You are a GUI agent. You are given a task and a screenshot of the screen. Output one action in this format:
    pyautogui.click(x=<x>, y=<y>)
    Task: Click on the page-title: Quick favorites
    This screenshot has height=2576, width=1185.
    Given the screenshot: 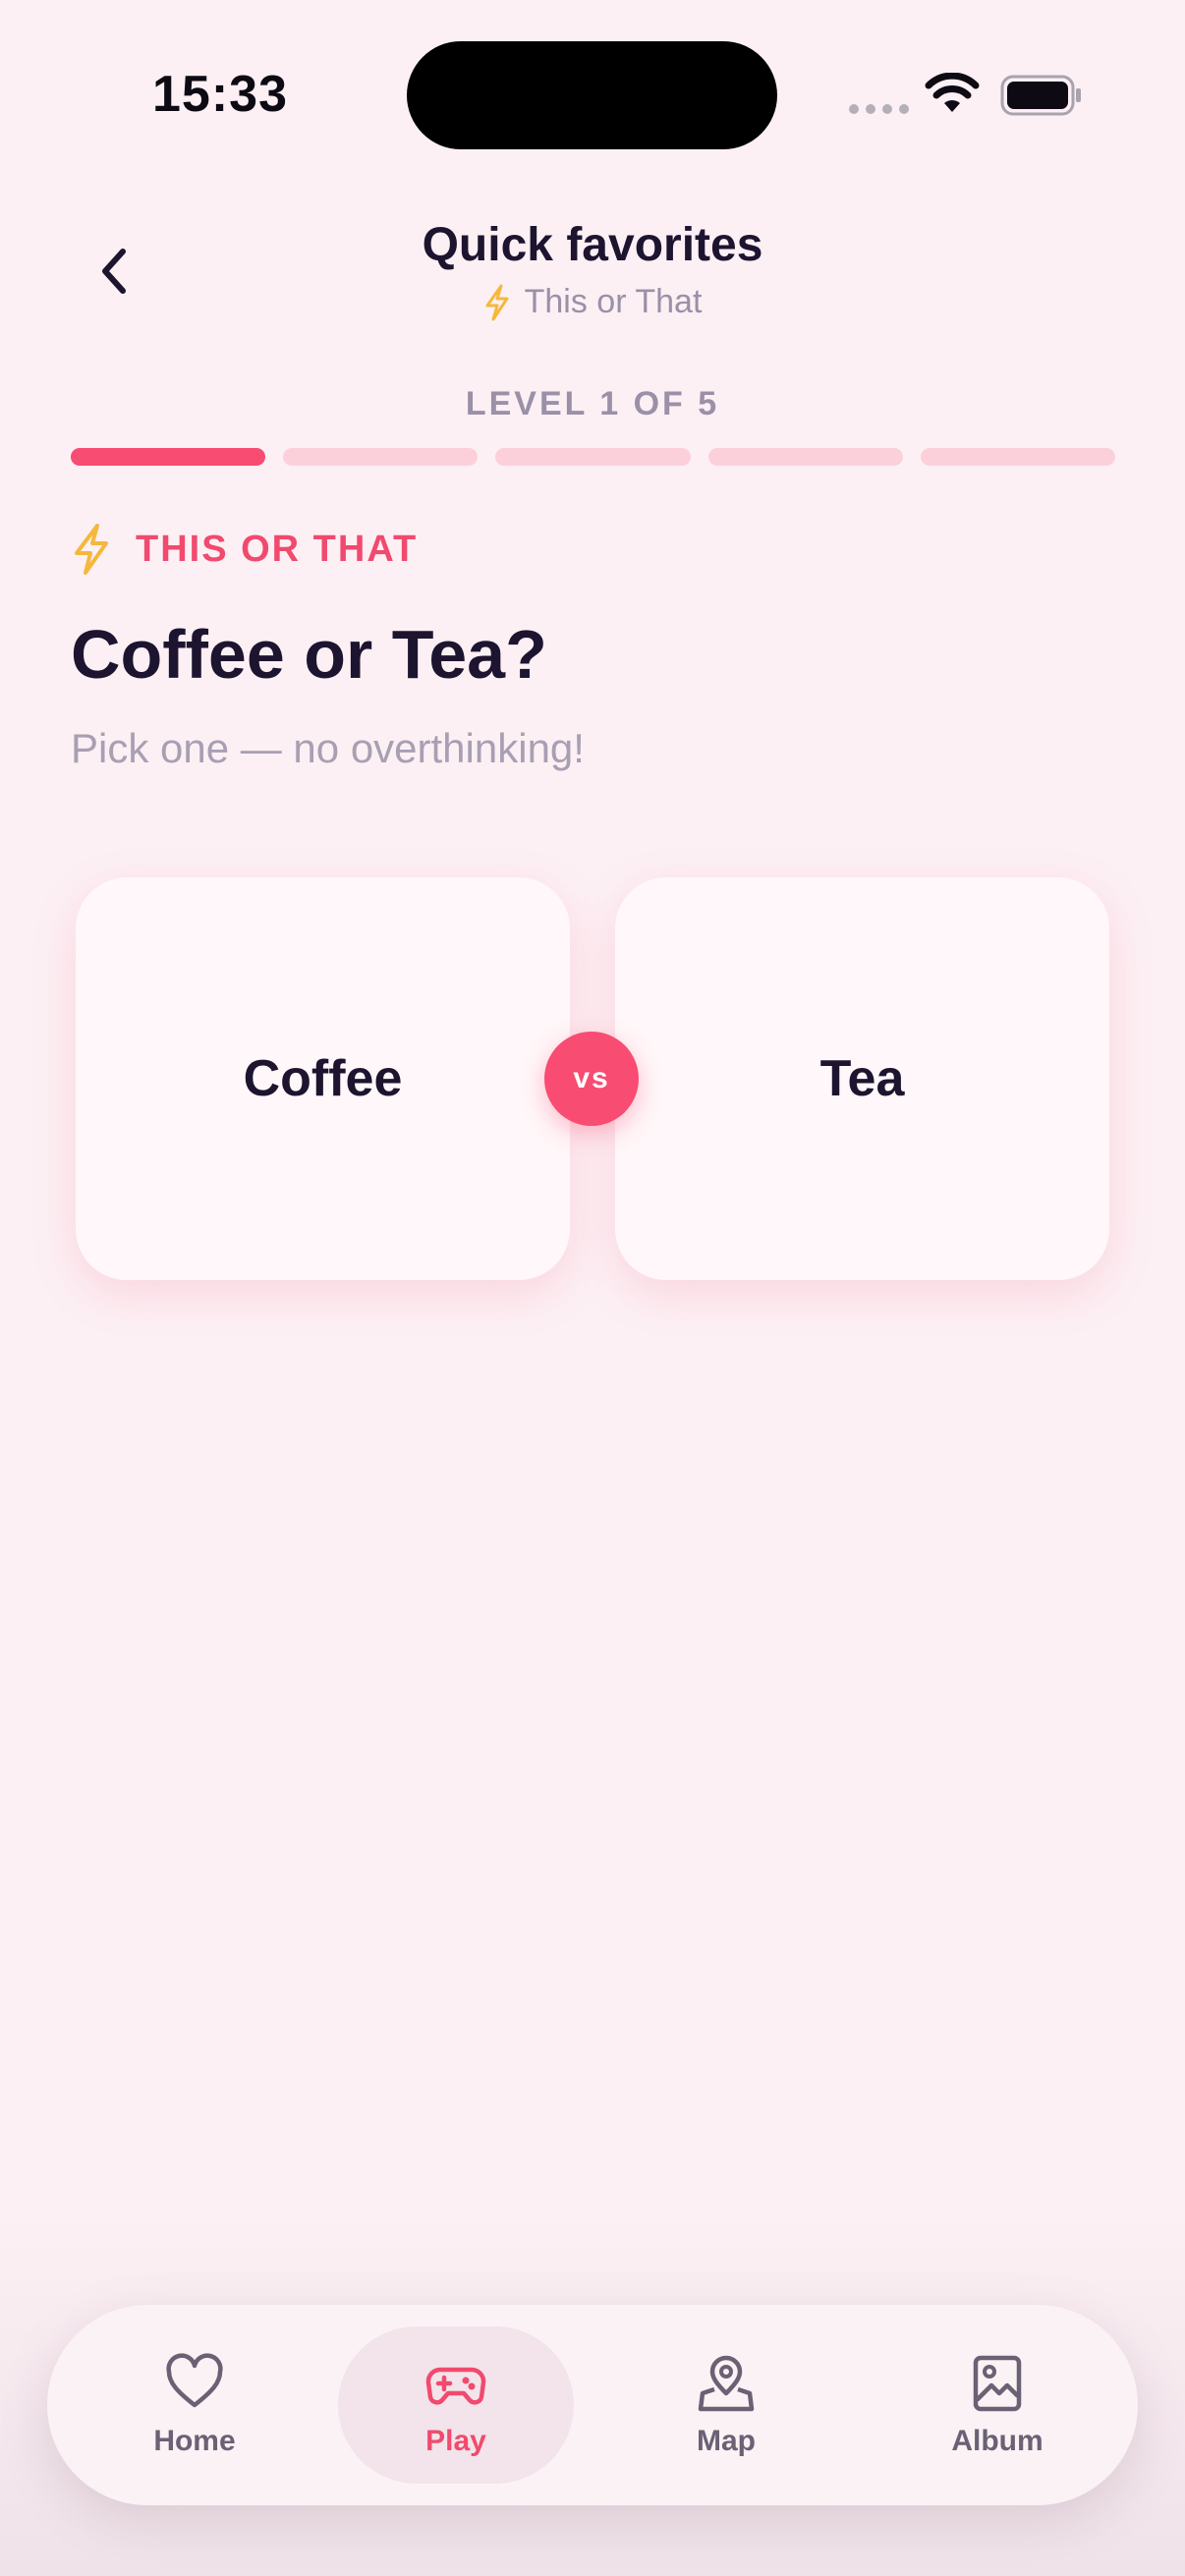 What is the action you would take?
    pyautogui.click(x=592, y=245)
    